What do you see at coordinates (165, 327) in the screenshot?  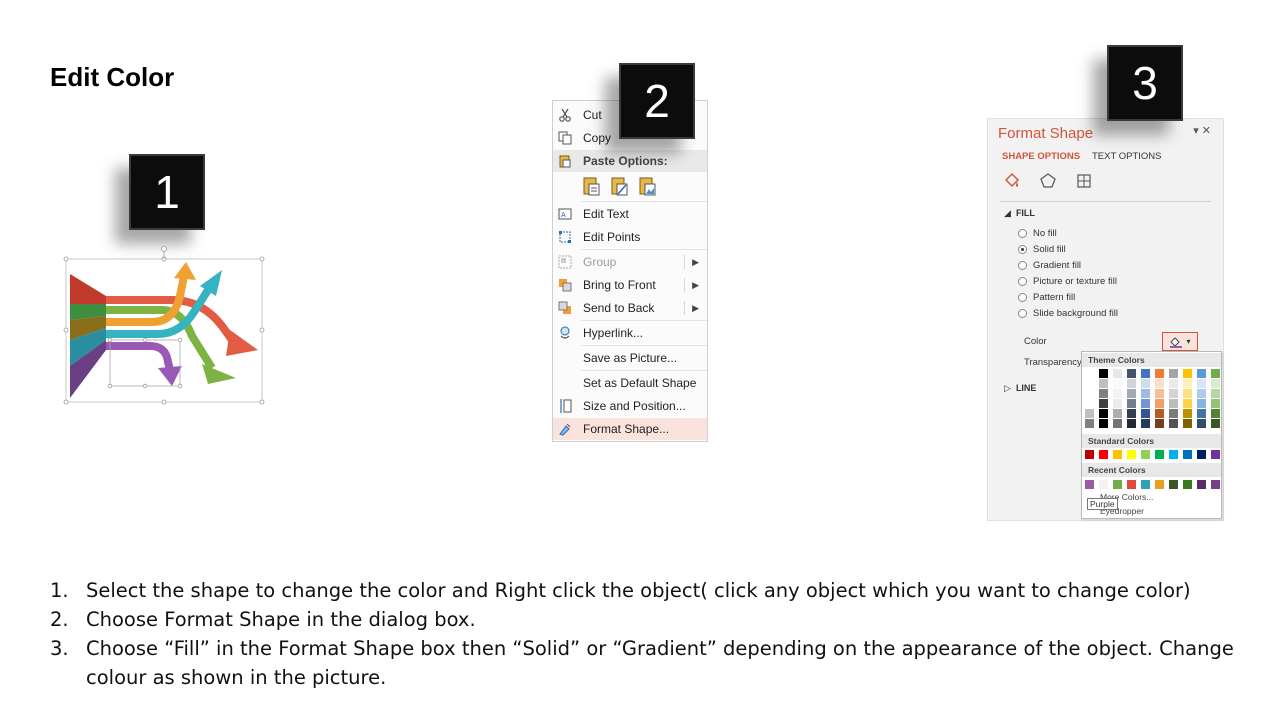 I see `arrow-infographic` at bounding box center [165, 327].